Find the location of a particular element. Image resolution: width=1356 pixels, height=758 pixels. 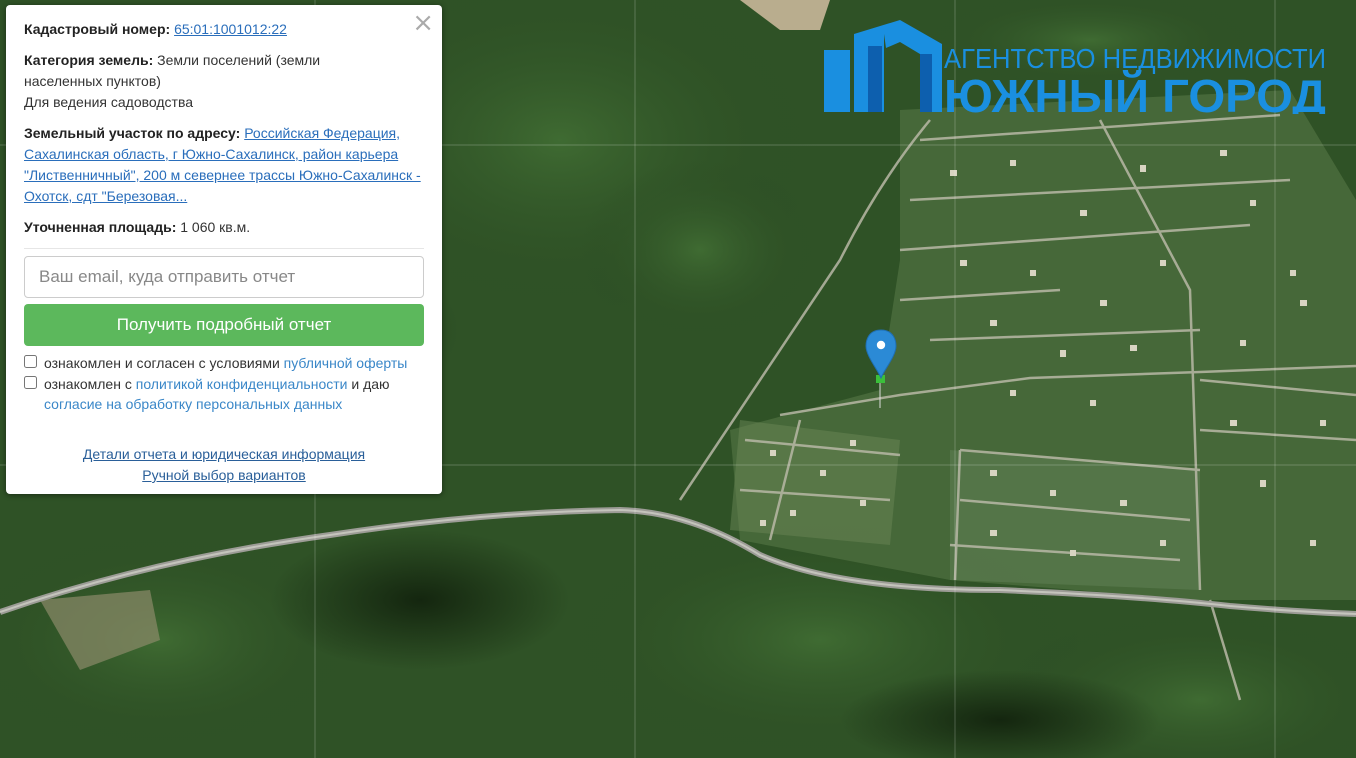

email-input is located at coordinates (224, 277).